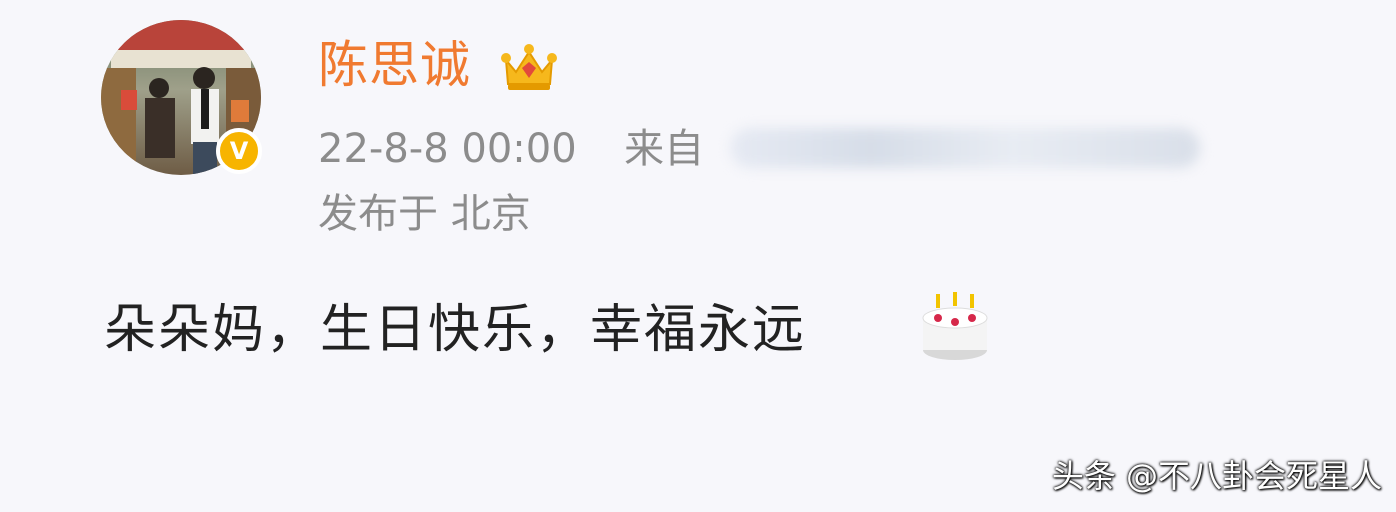 The image size is (1396, 512). What do you see at coordinates (529, 67) in the screenshot?
I see `crown-icon` at bounding box center [529, 67].